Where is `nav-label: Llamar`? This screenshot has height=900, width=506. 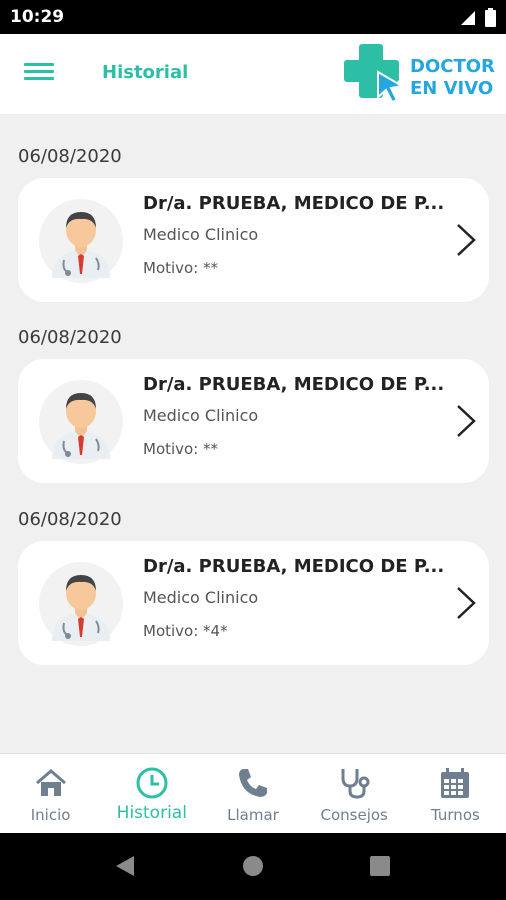
nav-label: Llamar is located at coordinates (253, 815).